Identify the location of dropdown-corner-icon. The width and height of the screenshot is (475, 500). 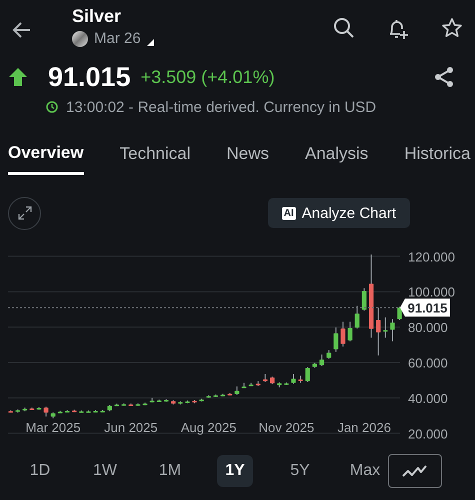
(150, 42).